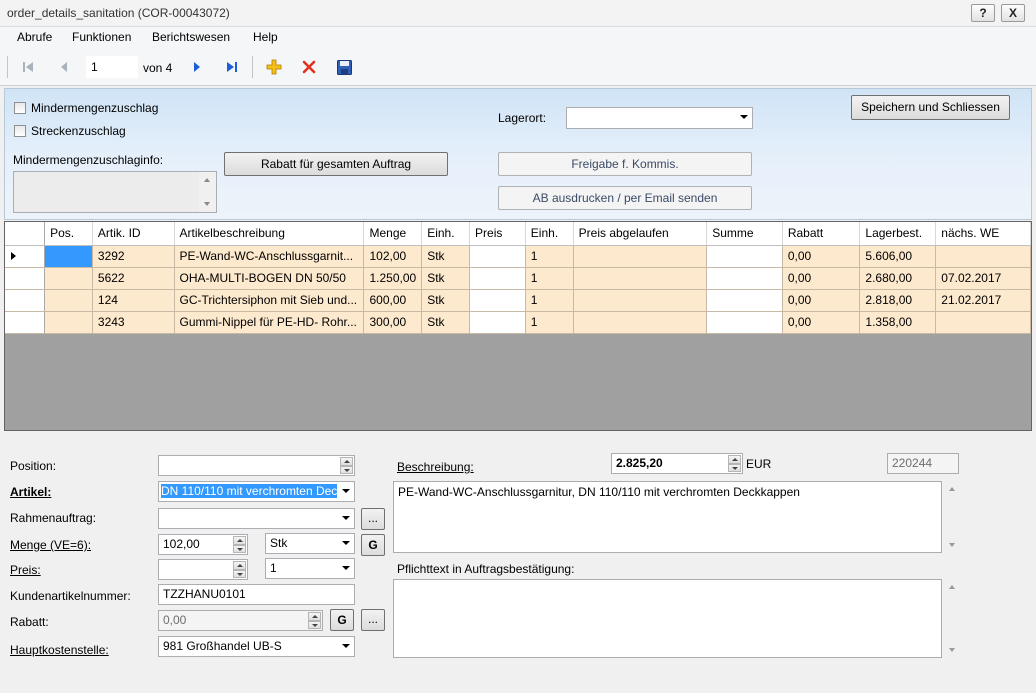 This screenshot has height=693, width=1036. I want to click on preis-input, so click(203, 569).